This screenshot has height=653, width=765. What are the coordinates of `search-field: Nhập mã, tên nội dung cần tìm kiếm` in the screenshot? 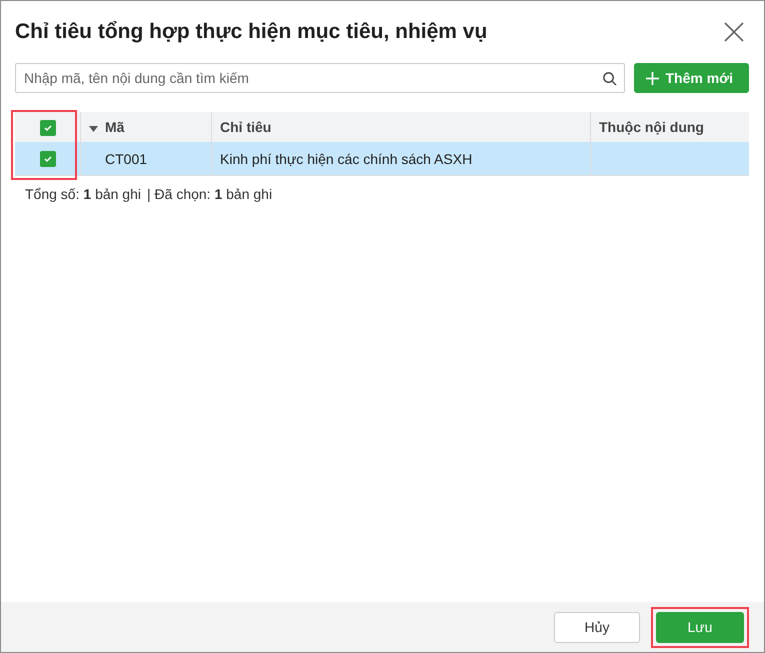 It's located at (320, 78).